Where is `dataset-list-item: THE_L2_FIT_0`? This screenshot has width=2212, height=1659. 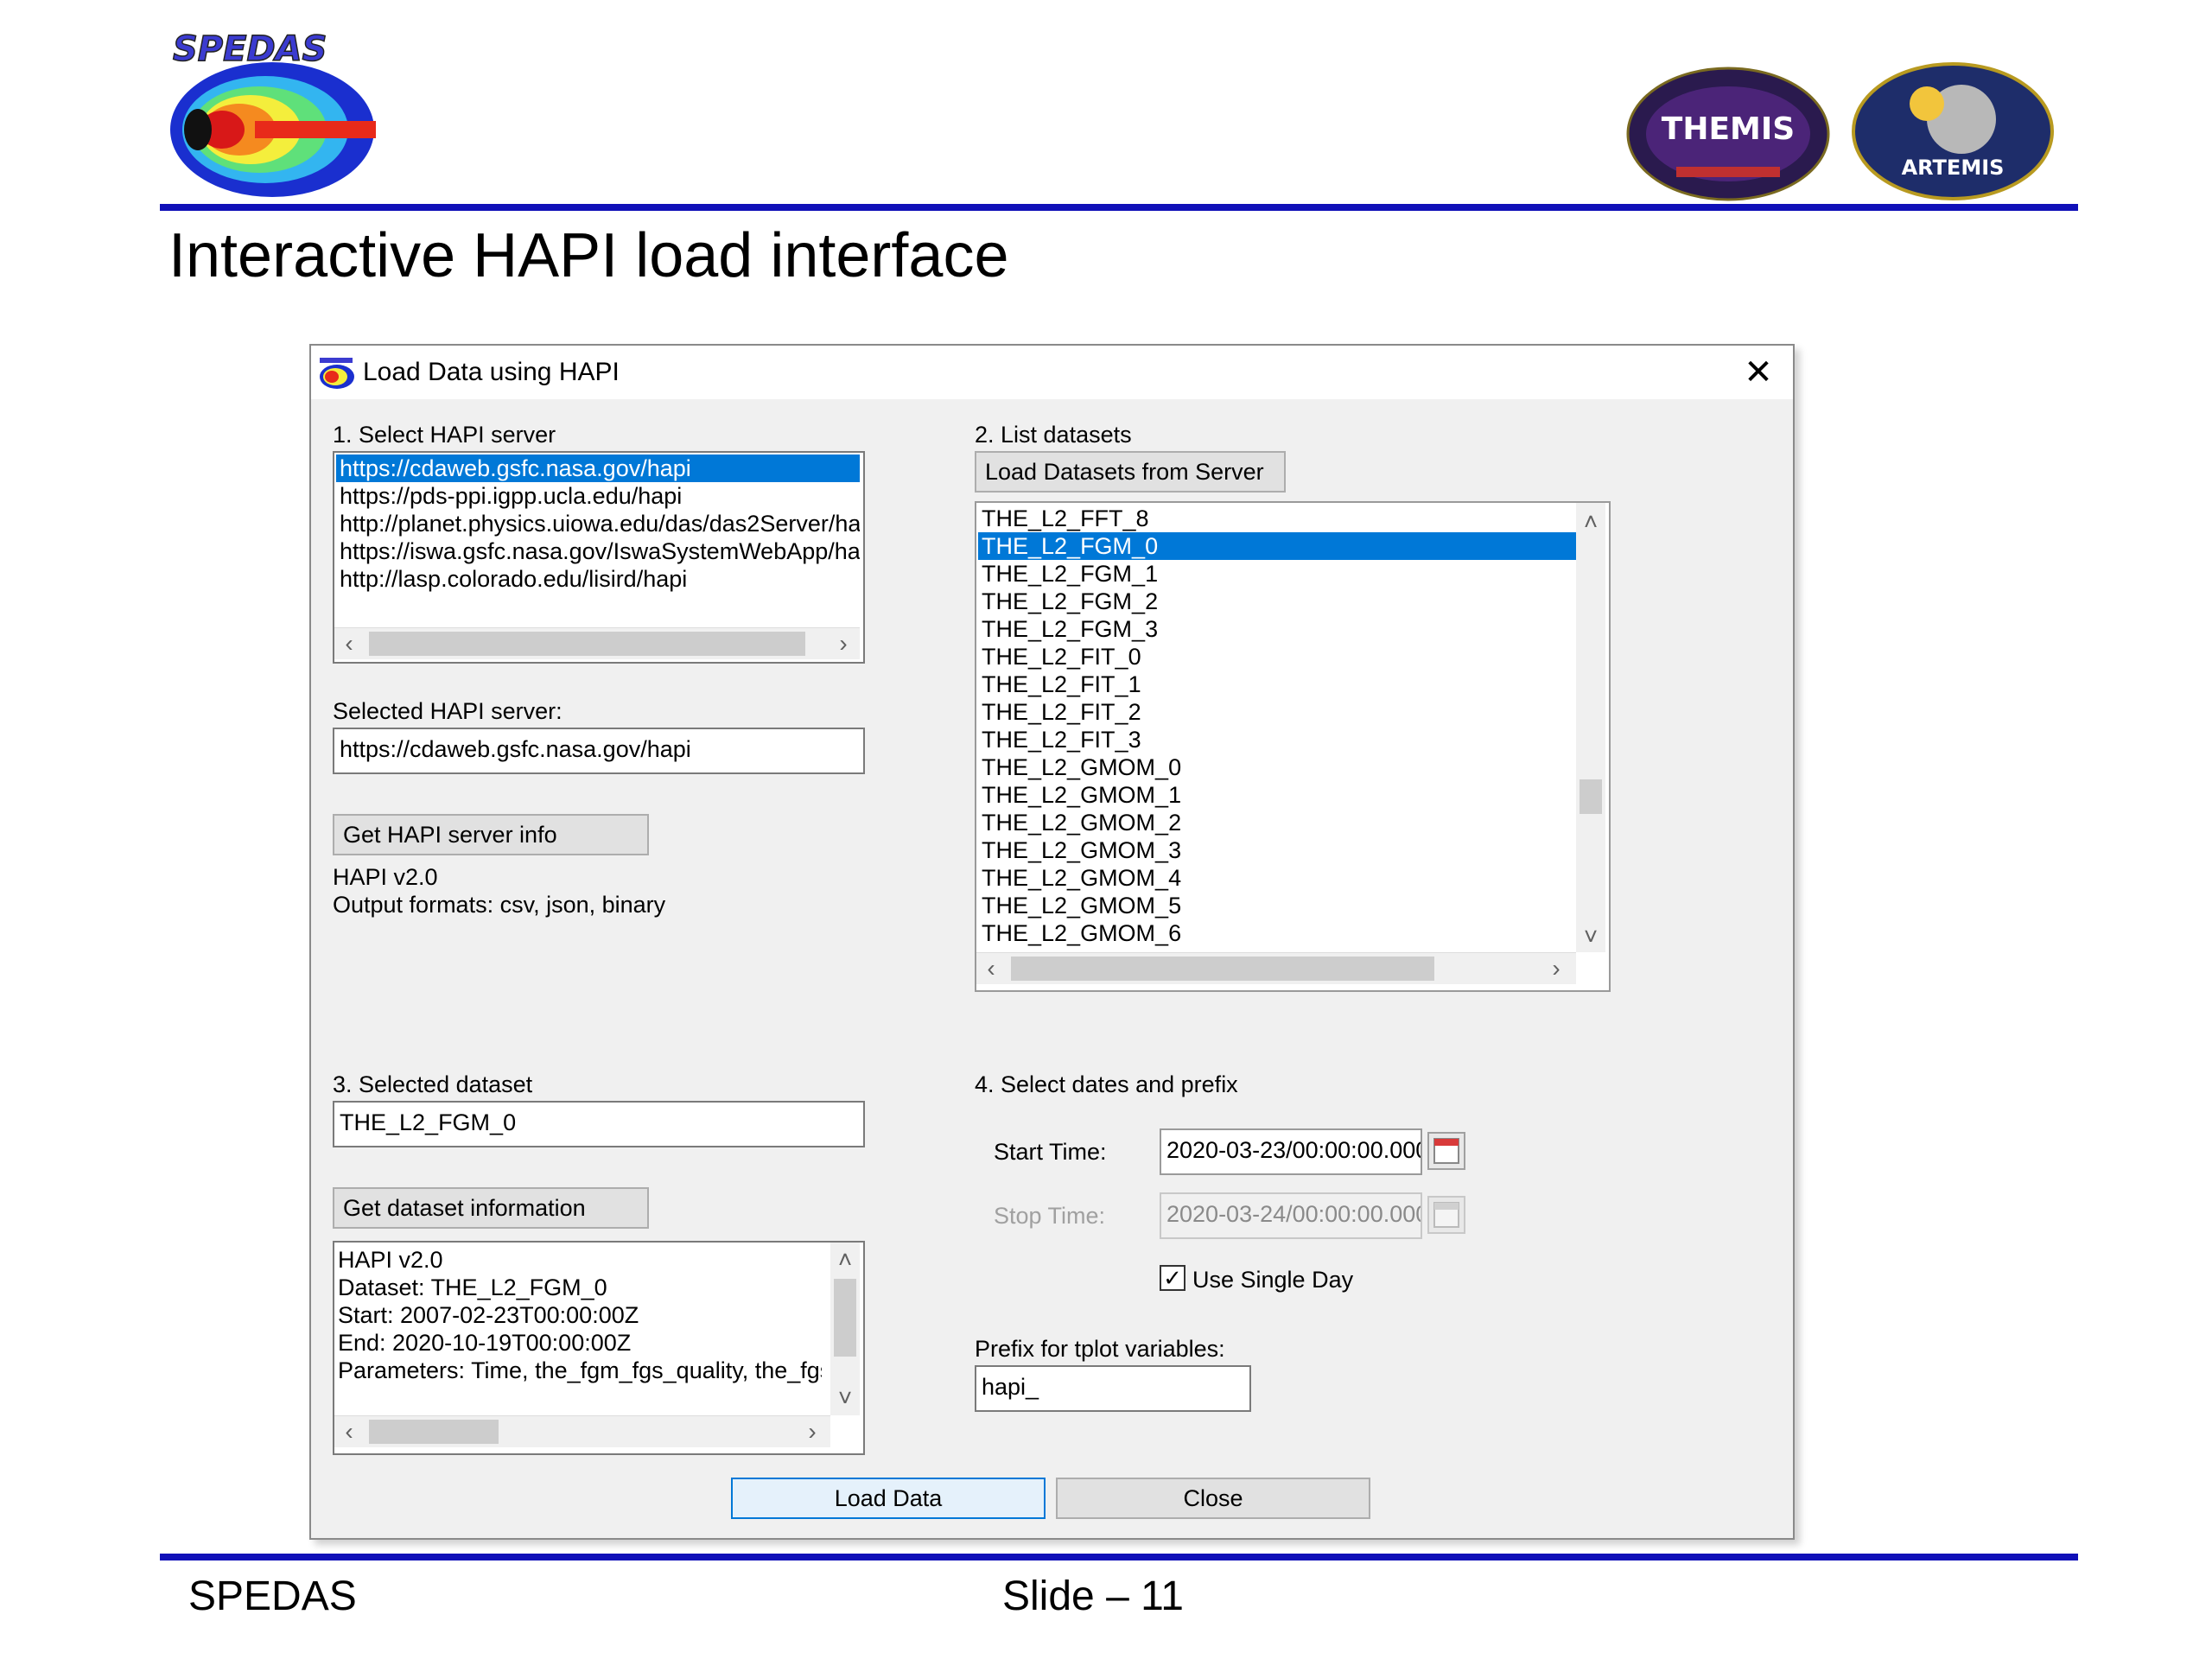 dataset-list-item: THE_L2_FIT_0 is located at coordinates (1277, 657).